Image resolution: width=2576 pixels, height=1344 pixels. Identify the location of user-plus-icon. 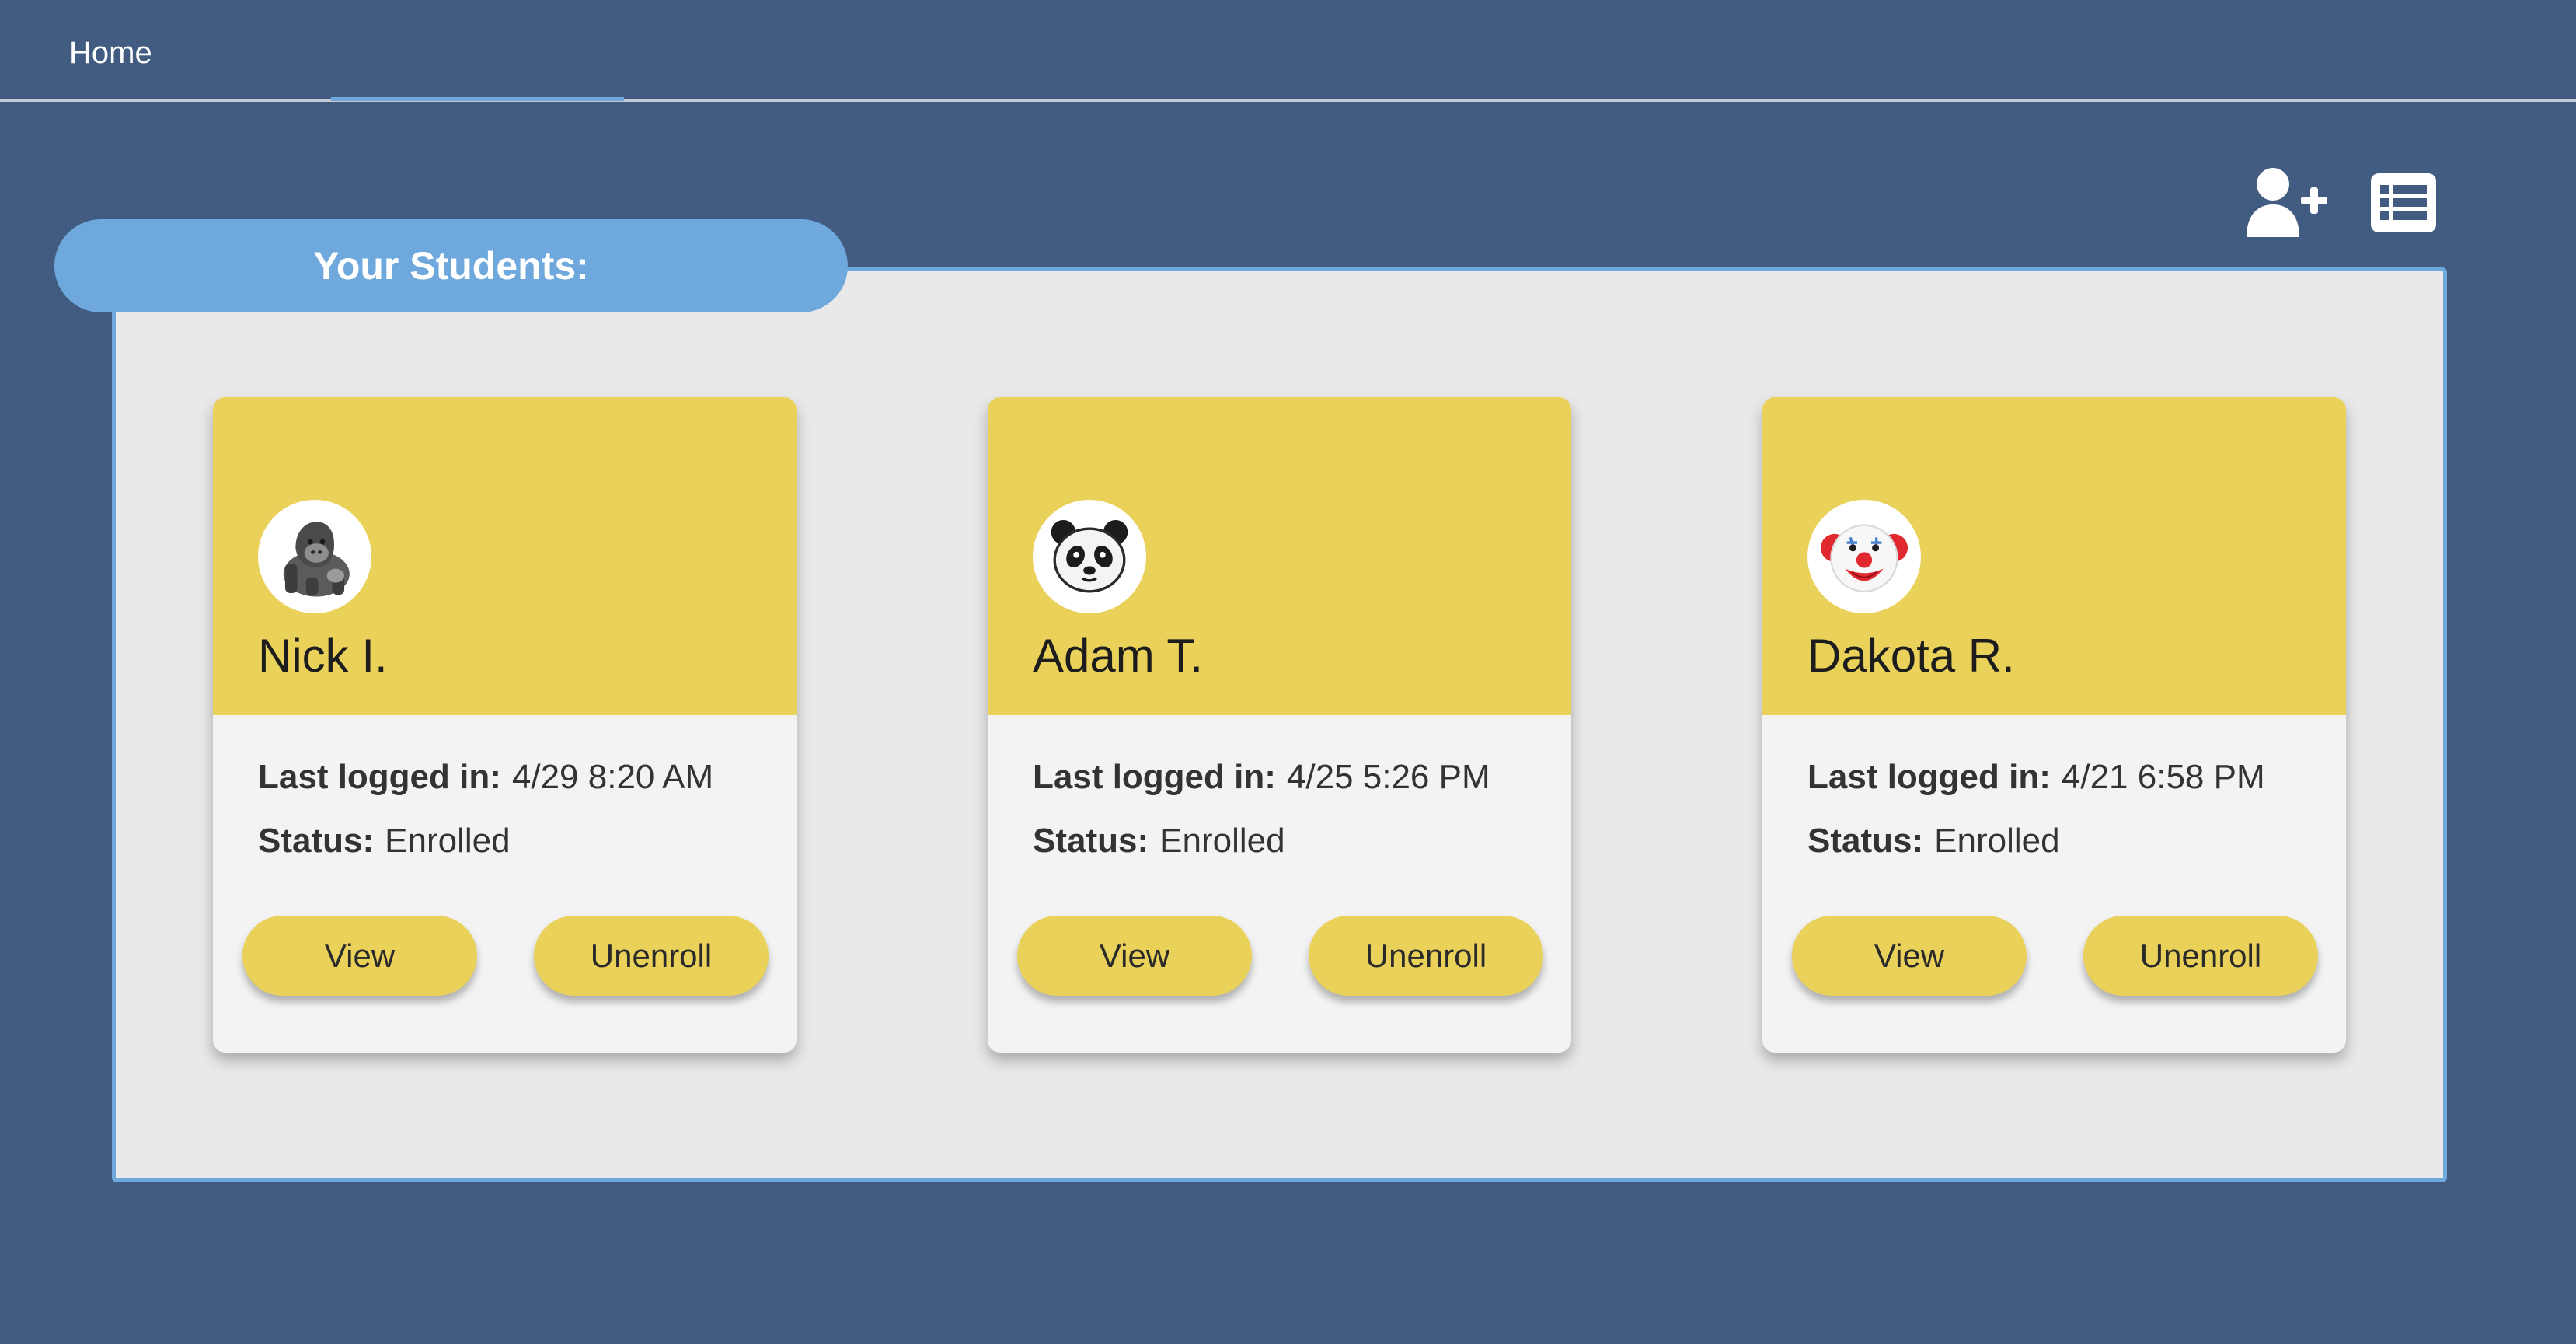
(2287, 202).